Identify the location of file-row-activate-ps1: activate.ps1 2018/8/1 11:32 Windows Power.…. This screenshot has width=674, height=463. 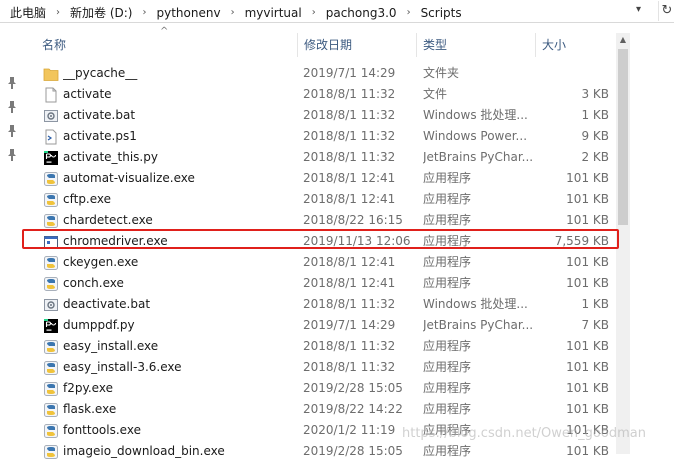
(319, 136).